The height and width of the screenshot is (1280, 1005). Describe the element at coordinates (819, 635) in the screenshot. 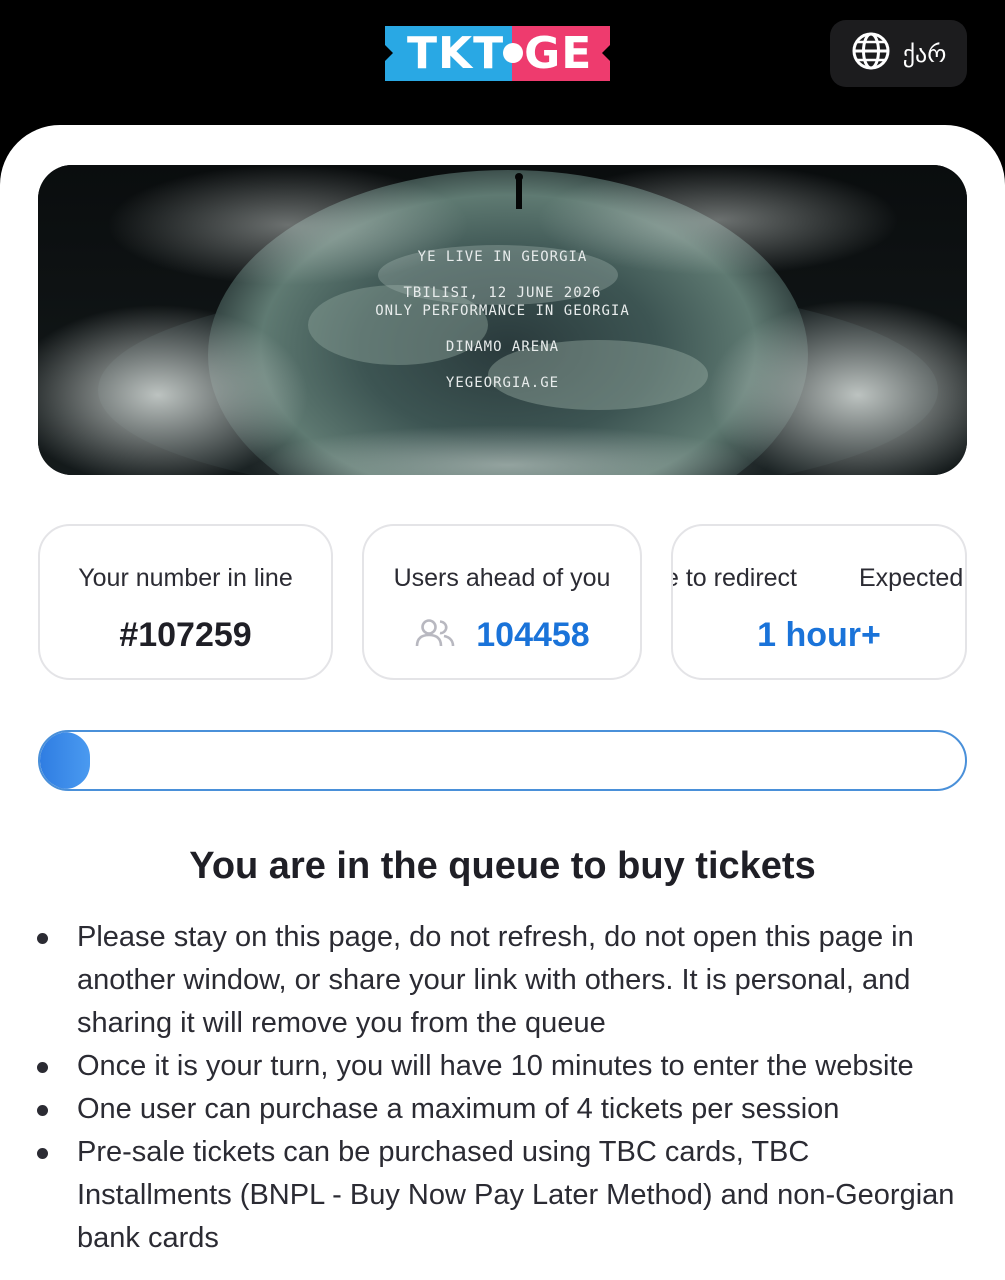

I see `stat-expected-redirect-value: 1 hour+` at that location.